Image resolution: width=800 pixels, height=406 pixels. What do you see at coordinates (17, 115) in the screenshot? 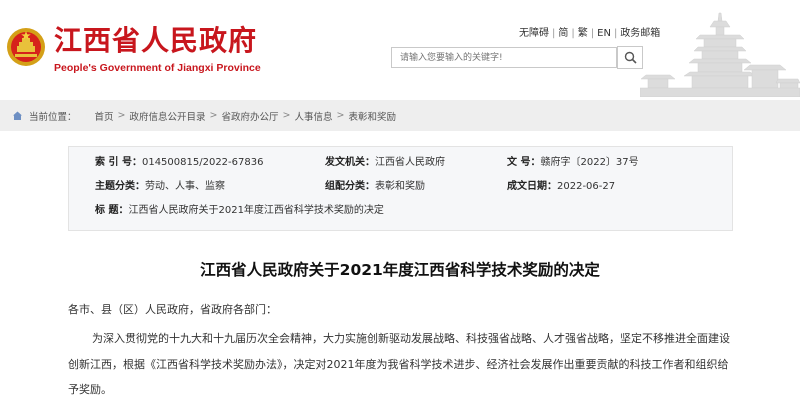
I see `location-icon` at bounding box center [17, 115].